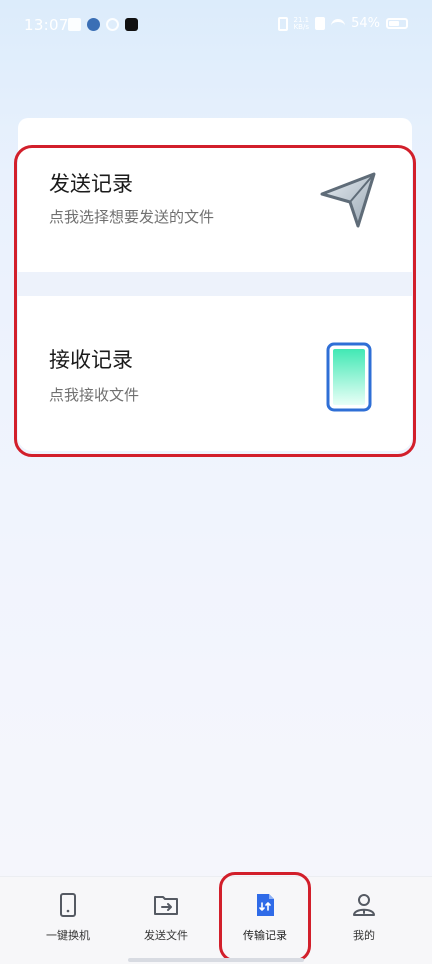 The image size is (432, 964). What do you see at coordinates (265, 917) in the screenshot?
I see `nav-highlight` at bounding box center [265, 917].